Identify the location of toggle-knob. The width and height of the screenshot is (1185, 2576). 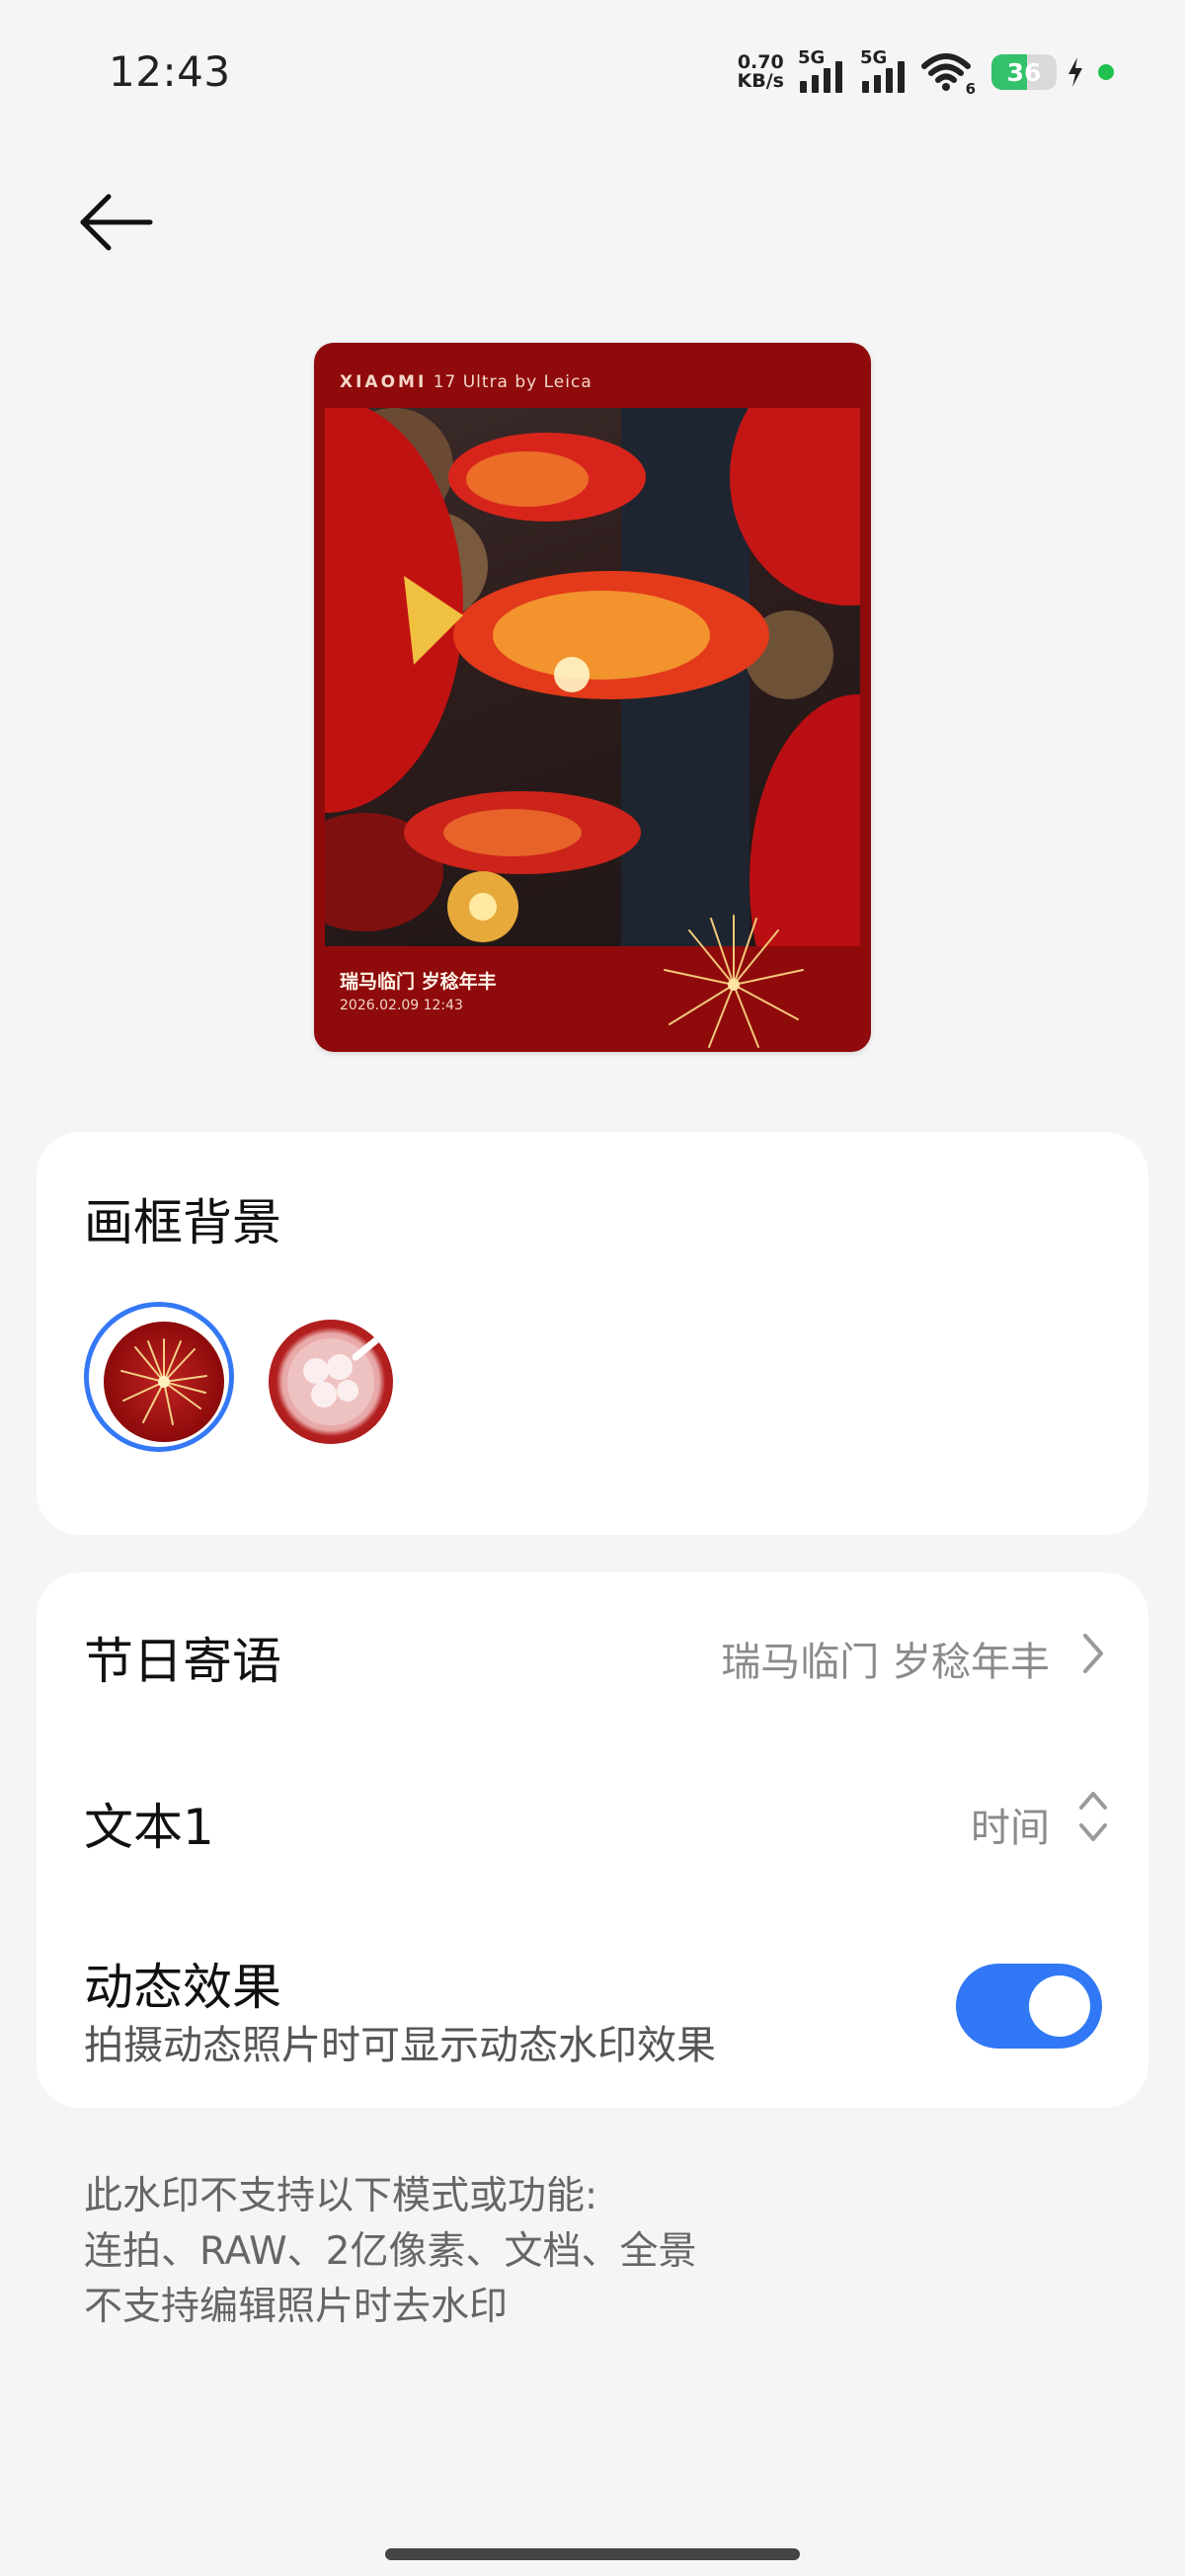
(1060, 2006).